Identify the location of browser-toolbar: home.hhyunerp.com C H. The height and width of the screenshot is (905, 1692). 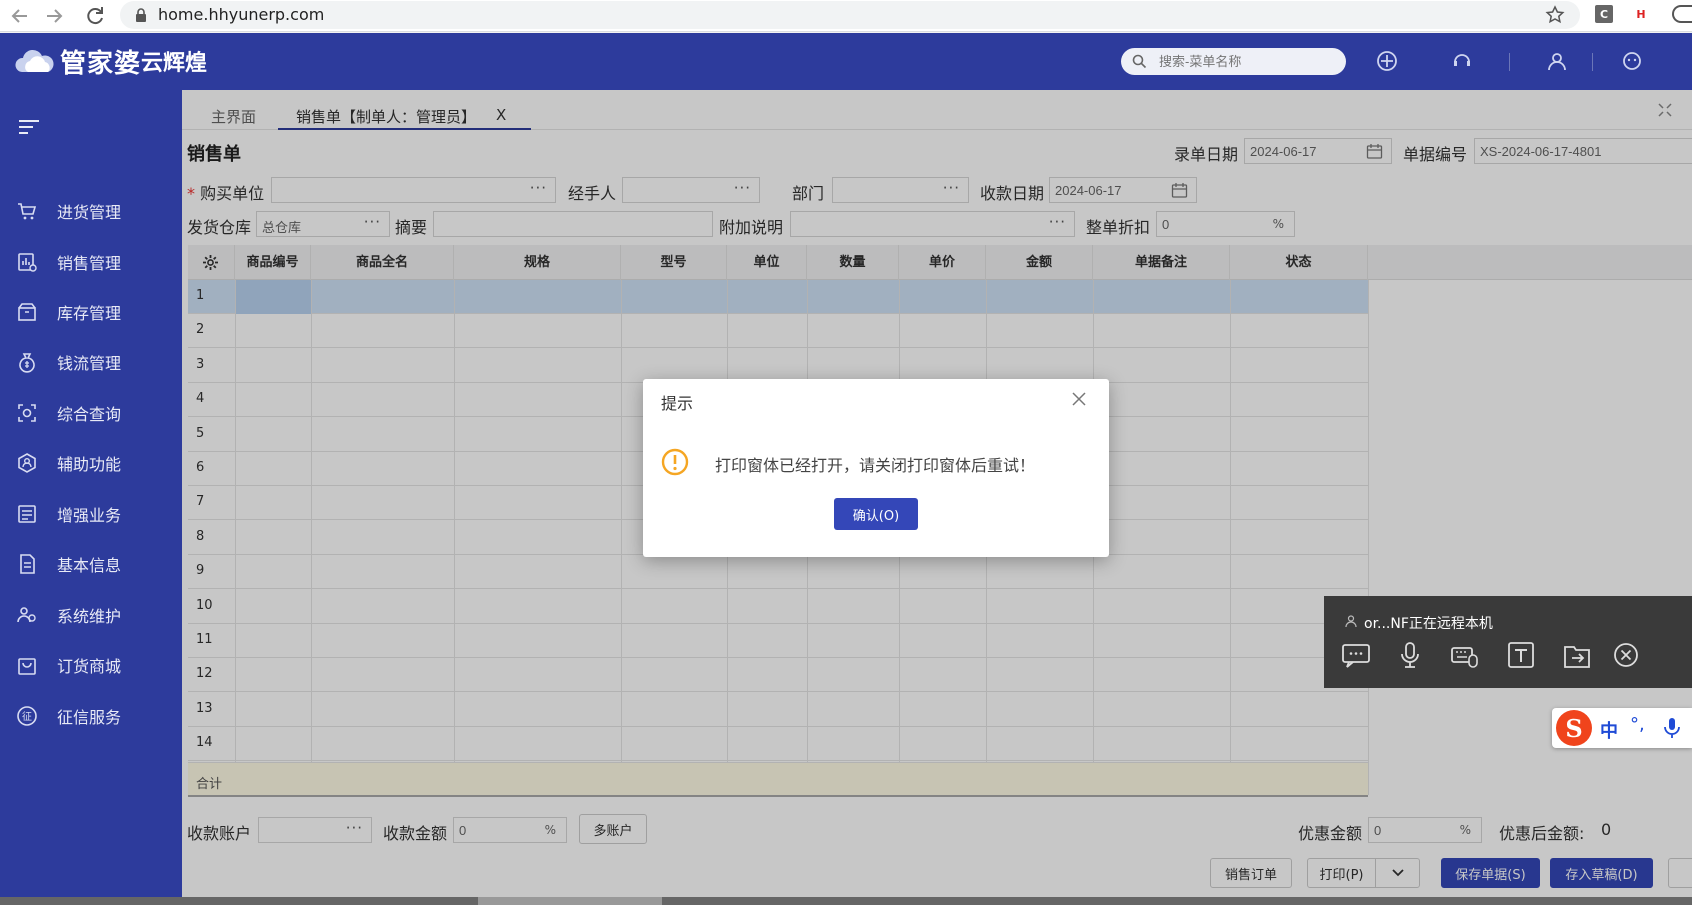
(846, 16).